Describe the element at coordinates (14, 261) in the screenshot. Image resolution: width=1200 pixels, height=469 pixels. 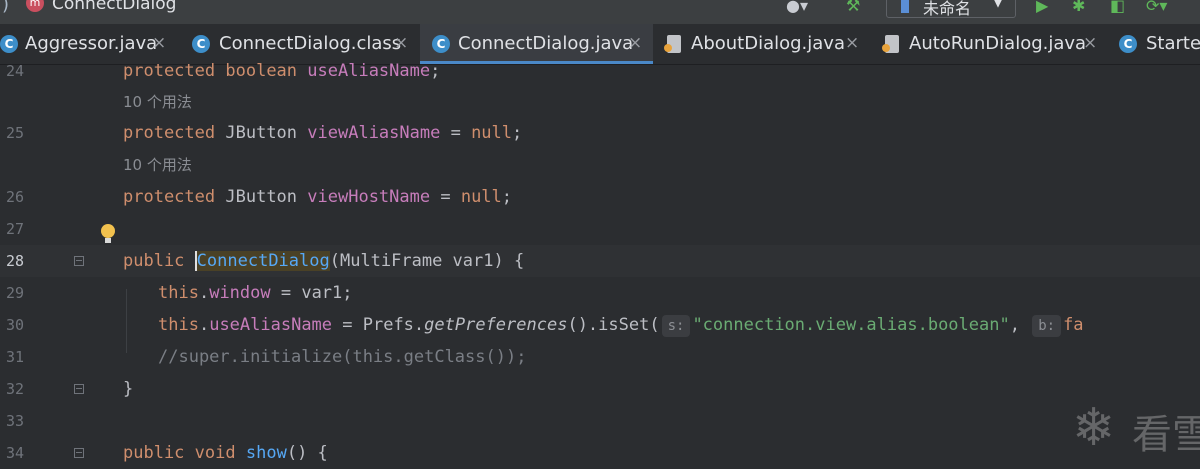
I see `line-number: 28` at that location.